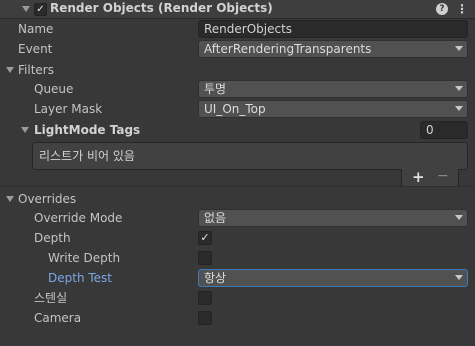 Image resolution: width=475 pixels, height=346 pixels. I want to click on override-mode-dropdown: 없음, so click(333, 218).